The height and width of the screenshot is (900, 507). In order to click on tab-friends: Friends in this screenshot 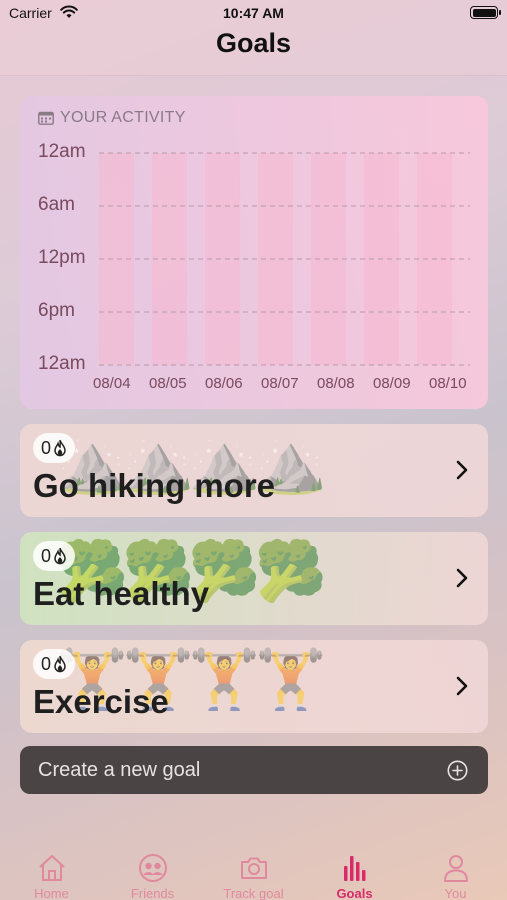, I will do `click(152, 874)`.